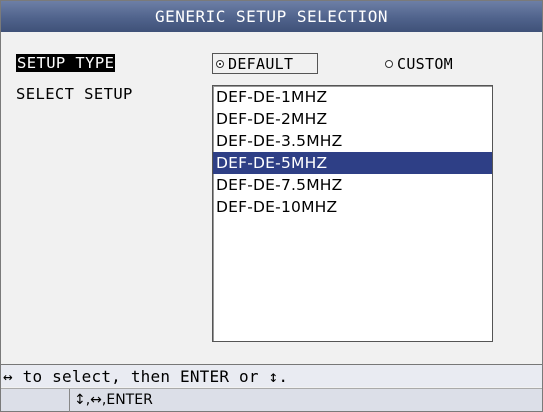 The height and width of the screenshot is (412, 543). Describe the element at coordinates (220, 63) in the screenshot. I see `radio-selected-icon` at that location.